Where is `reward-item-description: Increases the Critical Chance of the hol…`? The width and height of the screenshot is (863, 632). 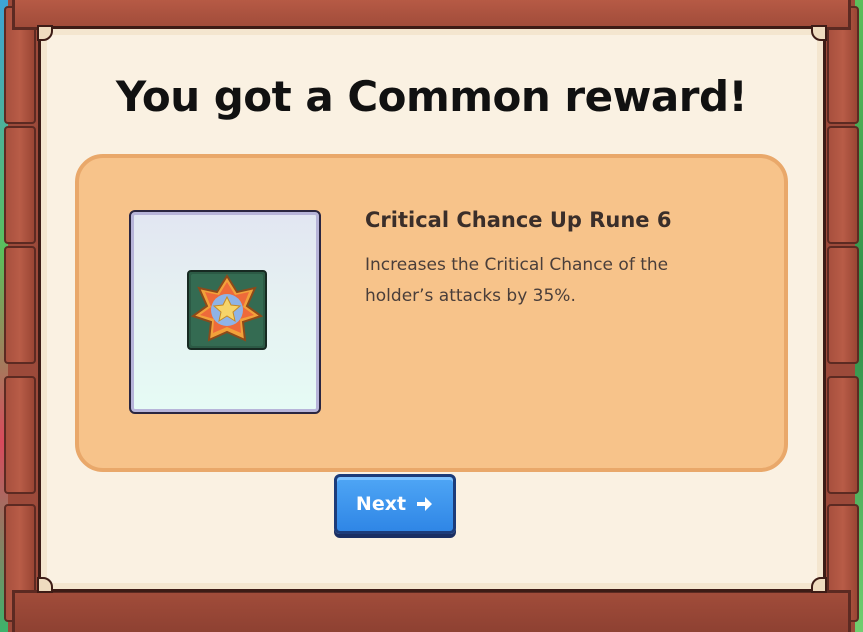
reward-item-description: Increases the Critical Chance of the hol… is located at coordinates (517, 280).